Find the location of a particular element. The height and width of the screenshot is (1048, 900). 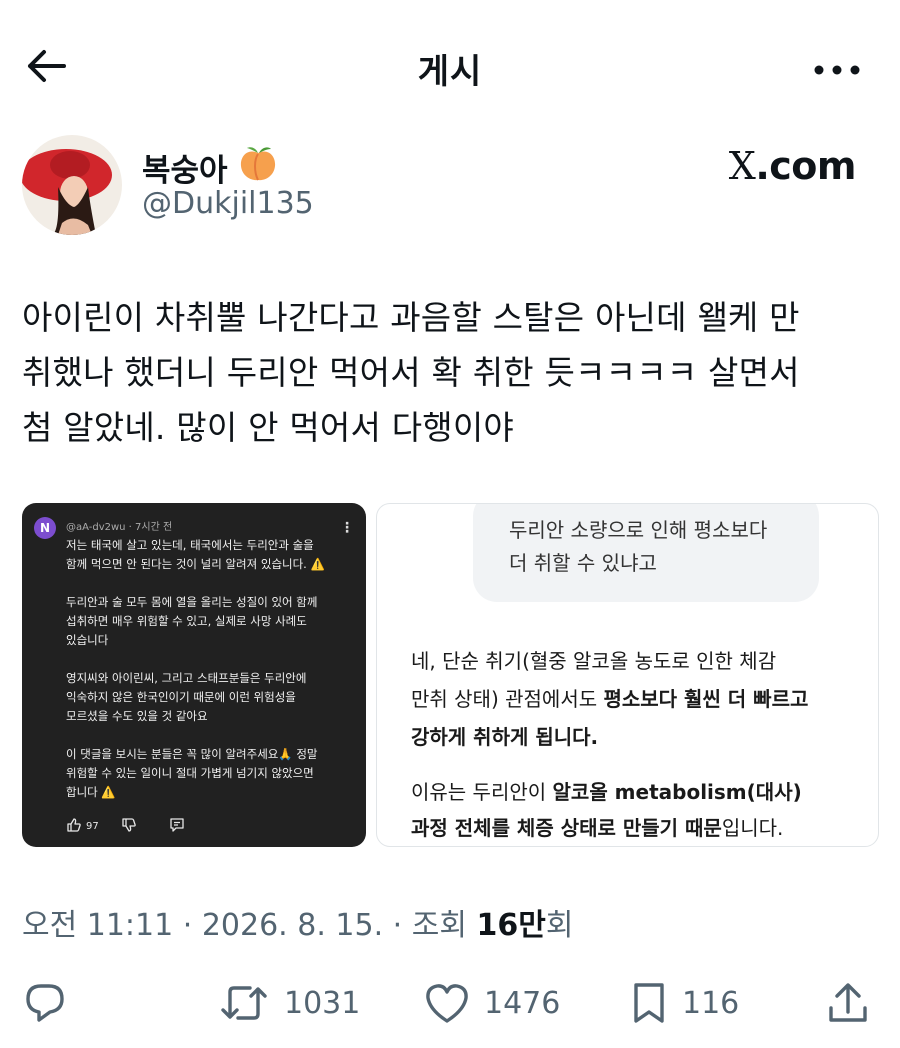

comment-reply-icon is located at coordinates (177, 826).